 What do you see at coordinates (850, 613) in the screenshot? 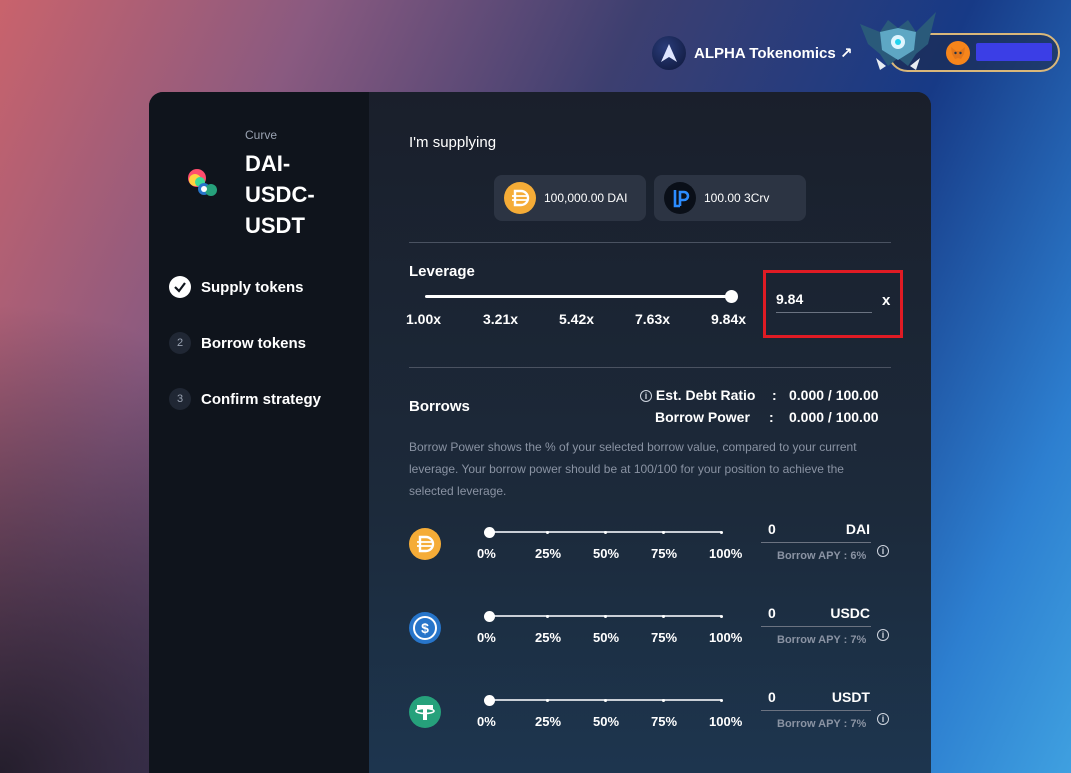
I see `borrow-token-symbol: USDC` at bounding box center [850, 613].